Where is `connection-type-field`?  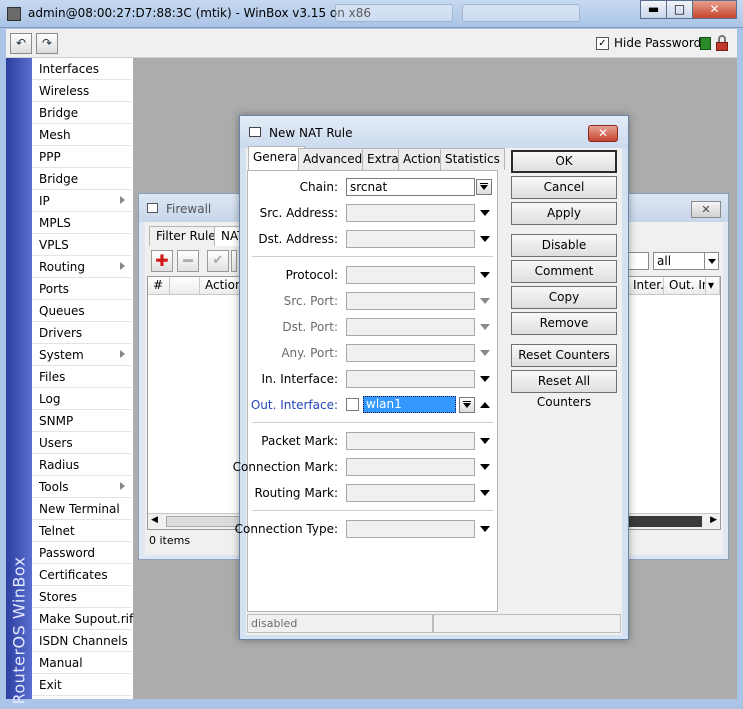
connection-type-field is located at coordinates (410, 529).